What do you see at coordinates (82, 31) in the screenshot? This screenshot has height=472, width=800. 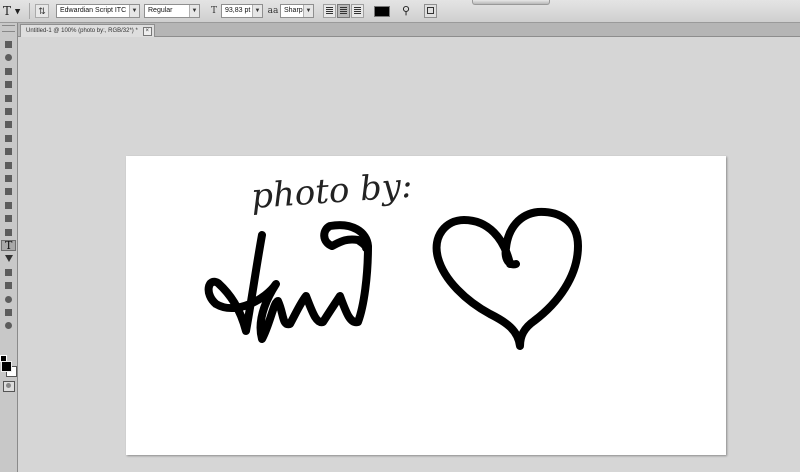 I see `document-tab-title: Untitled-1 @ 100% (photo by:, RGB/32*) *` at bounding box center [82, 31].